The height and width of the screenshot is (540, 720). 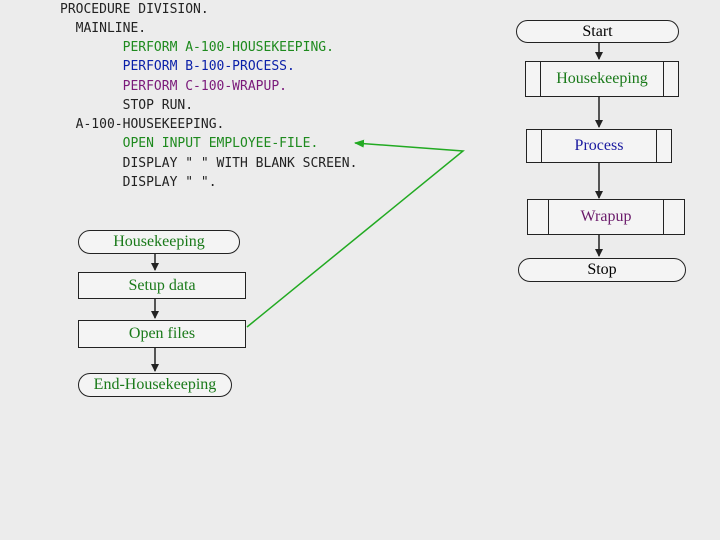 I want to click on open-files-box: Open files, so click(x=162, y=334).